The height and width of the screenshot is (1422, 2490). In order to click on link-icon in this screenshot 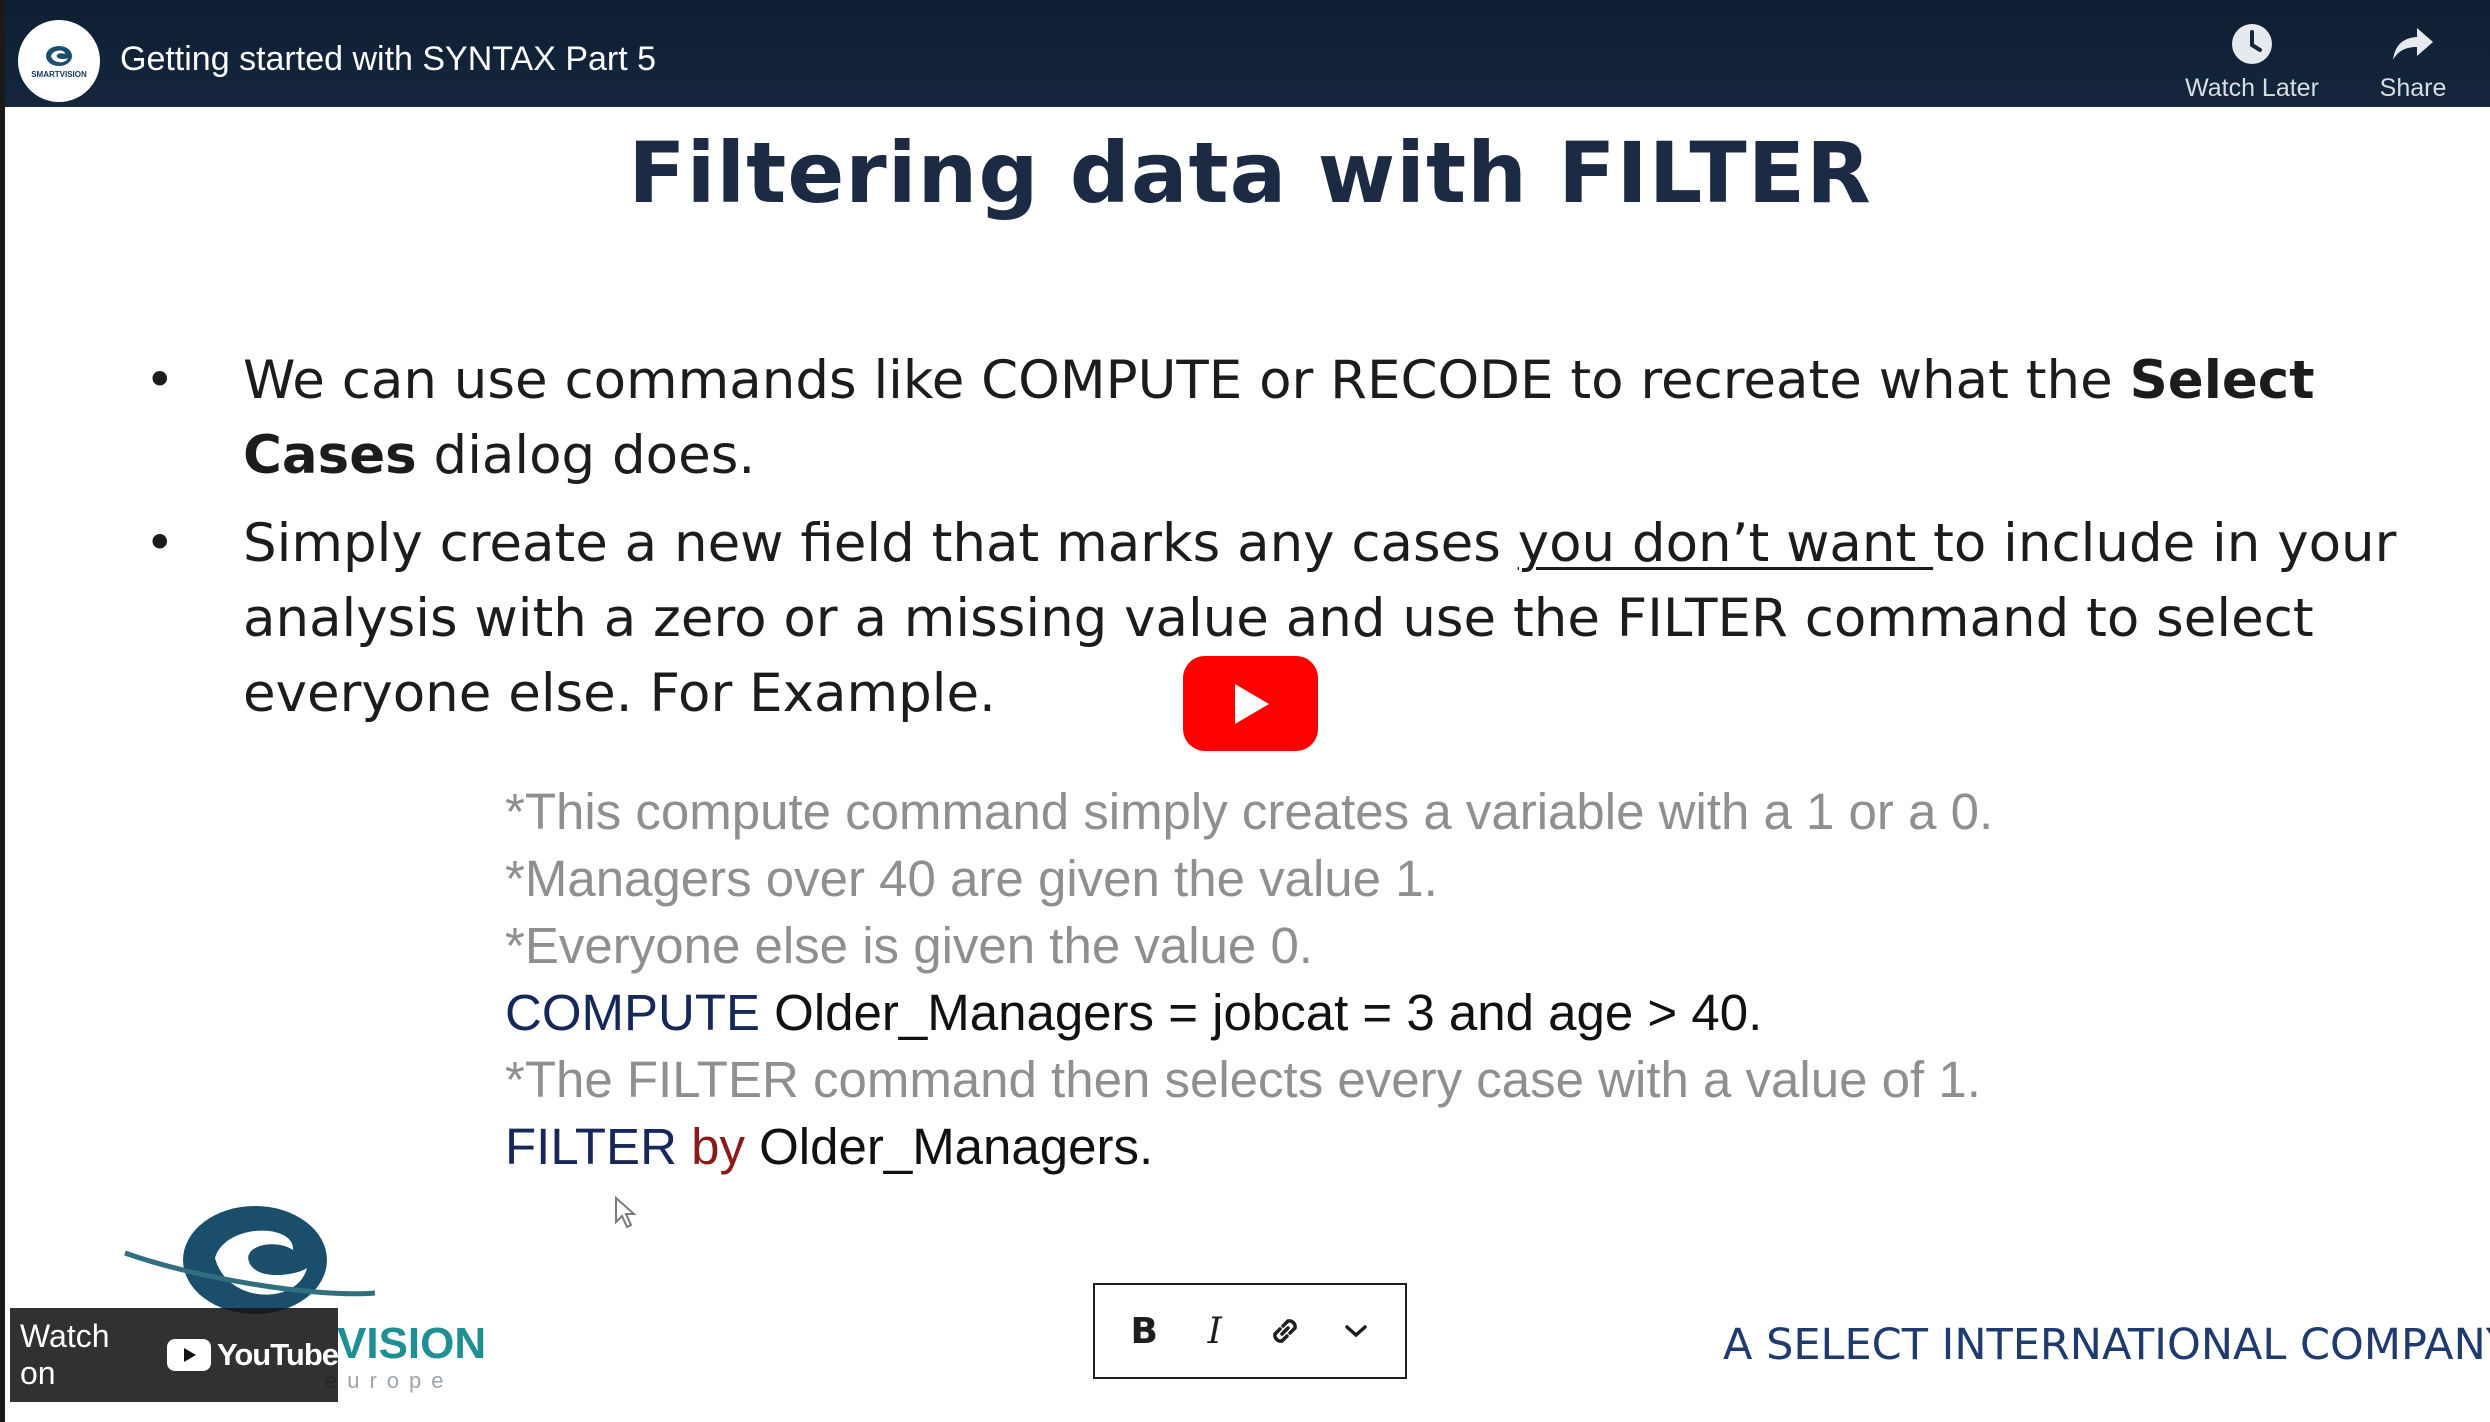, I will do `click(1285, 1331)`.